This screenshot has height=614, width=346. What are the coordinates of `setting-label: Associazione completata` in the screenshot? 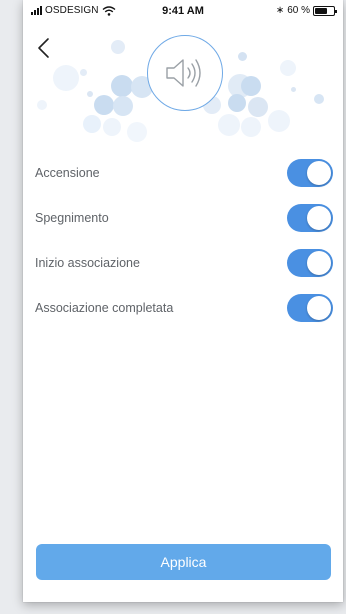 It's located at (104, 307).